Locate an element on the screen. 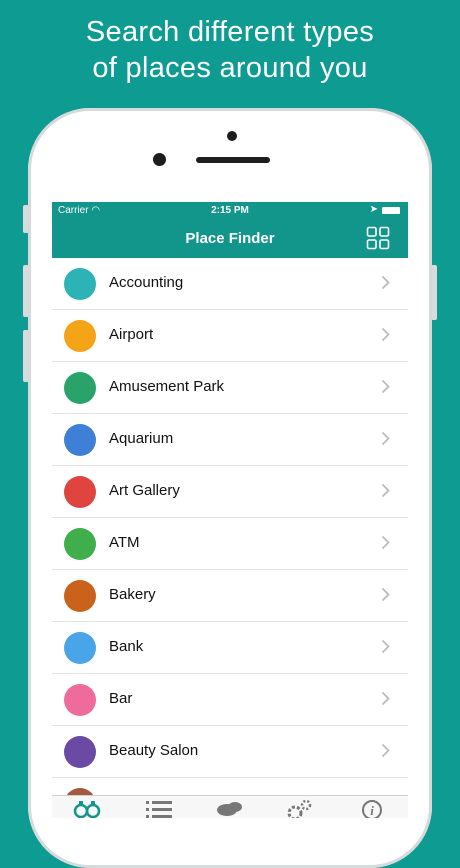 The height and width of the screenshot is (868, 460). bank-icon is located at coordinates (80, 648).